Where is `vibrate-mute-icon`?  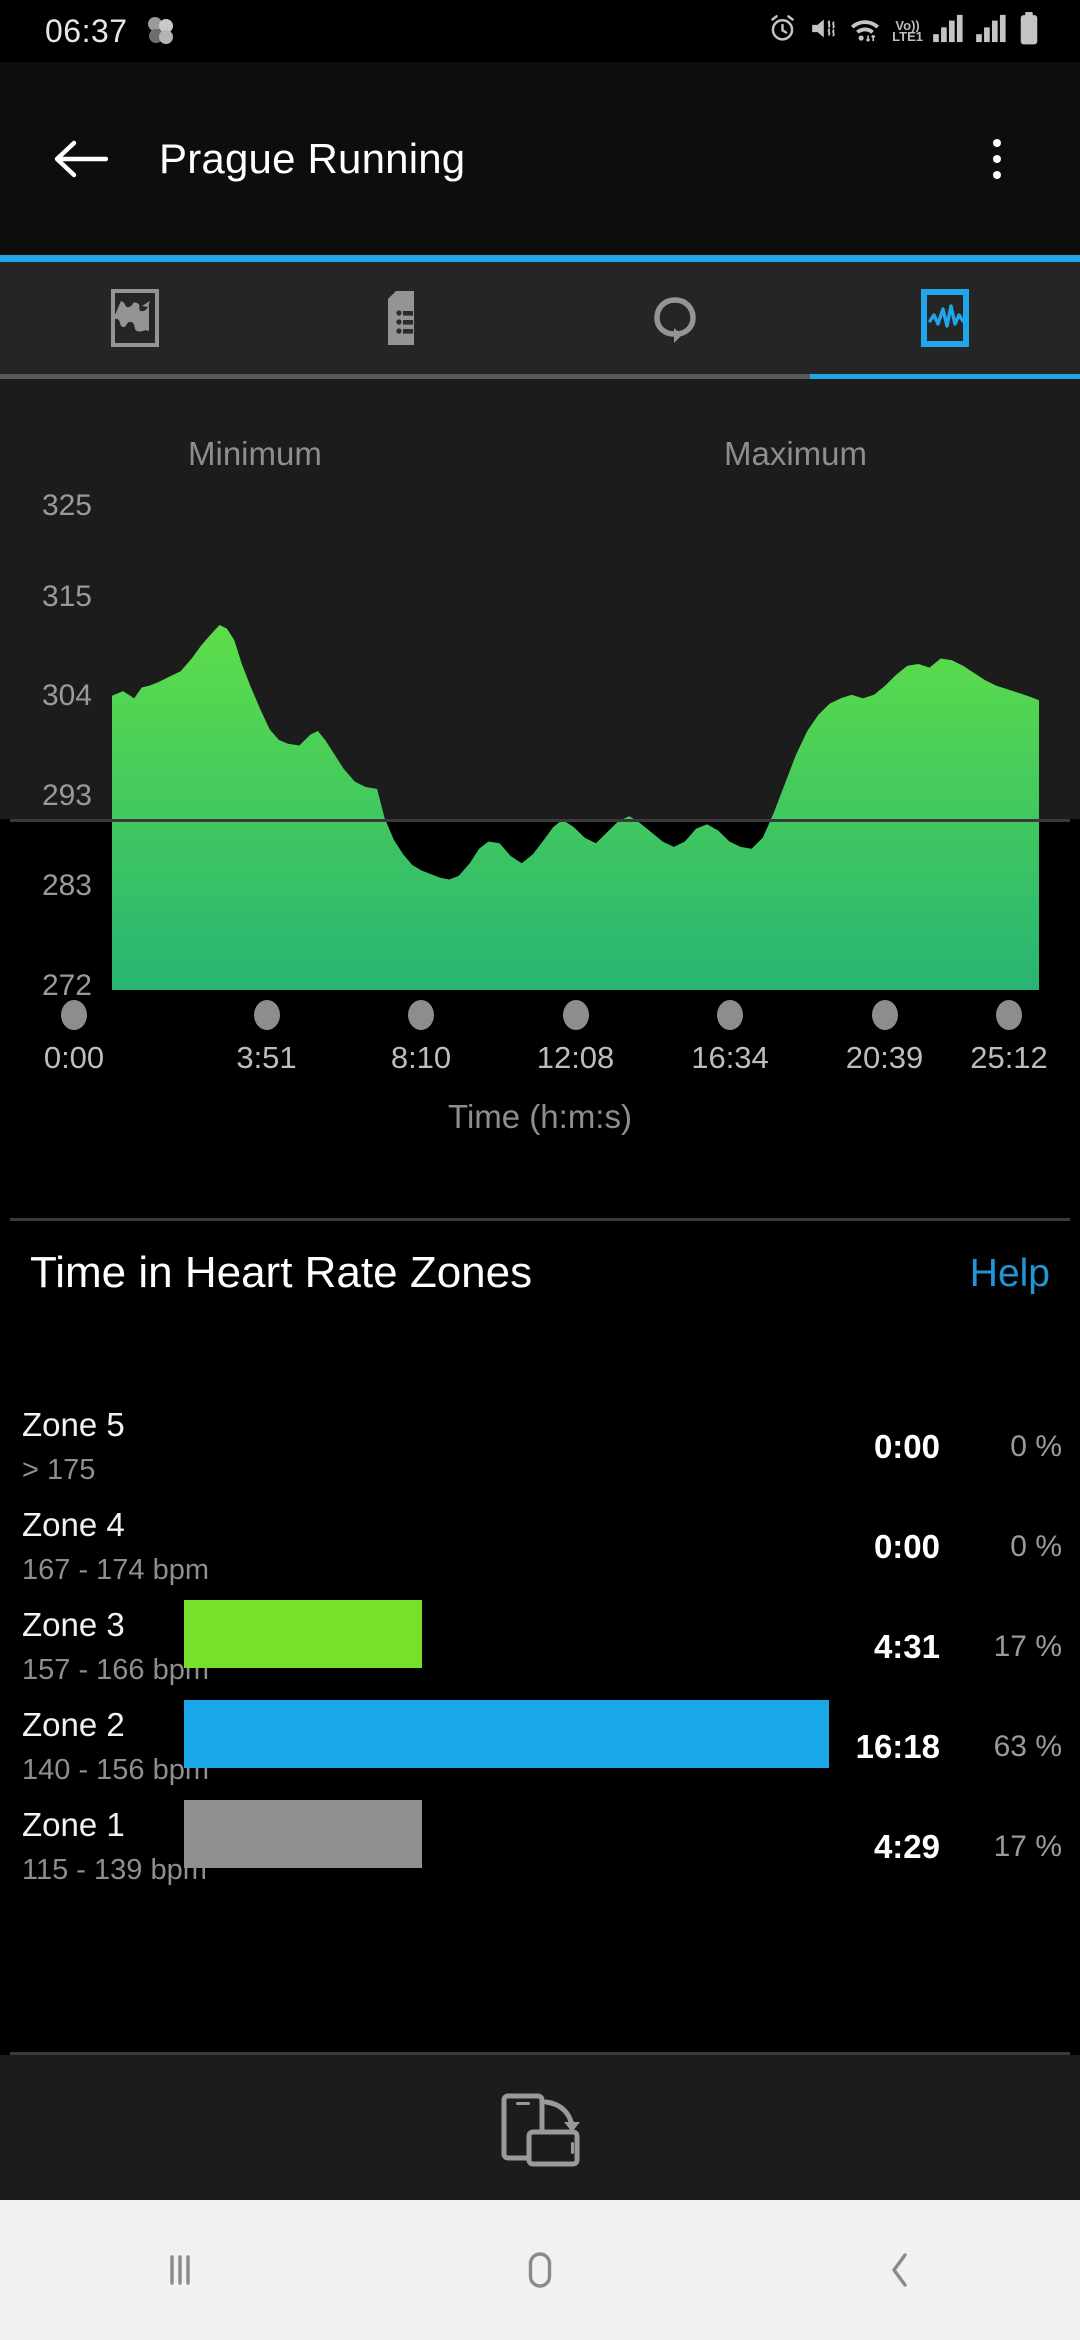 vibrate-mute-icon is located at coordinates (822, 31).